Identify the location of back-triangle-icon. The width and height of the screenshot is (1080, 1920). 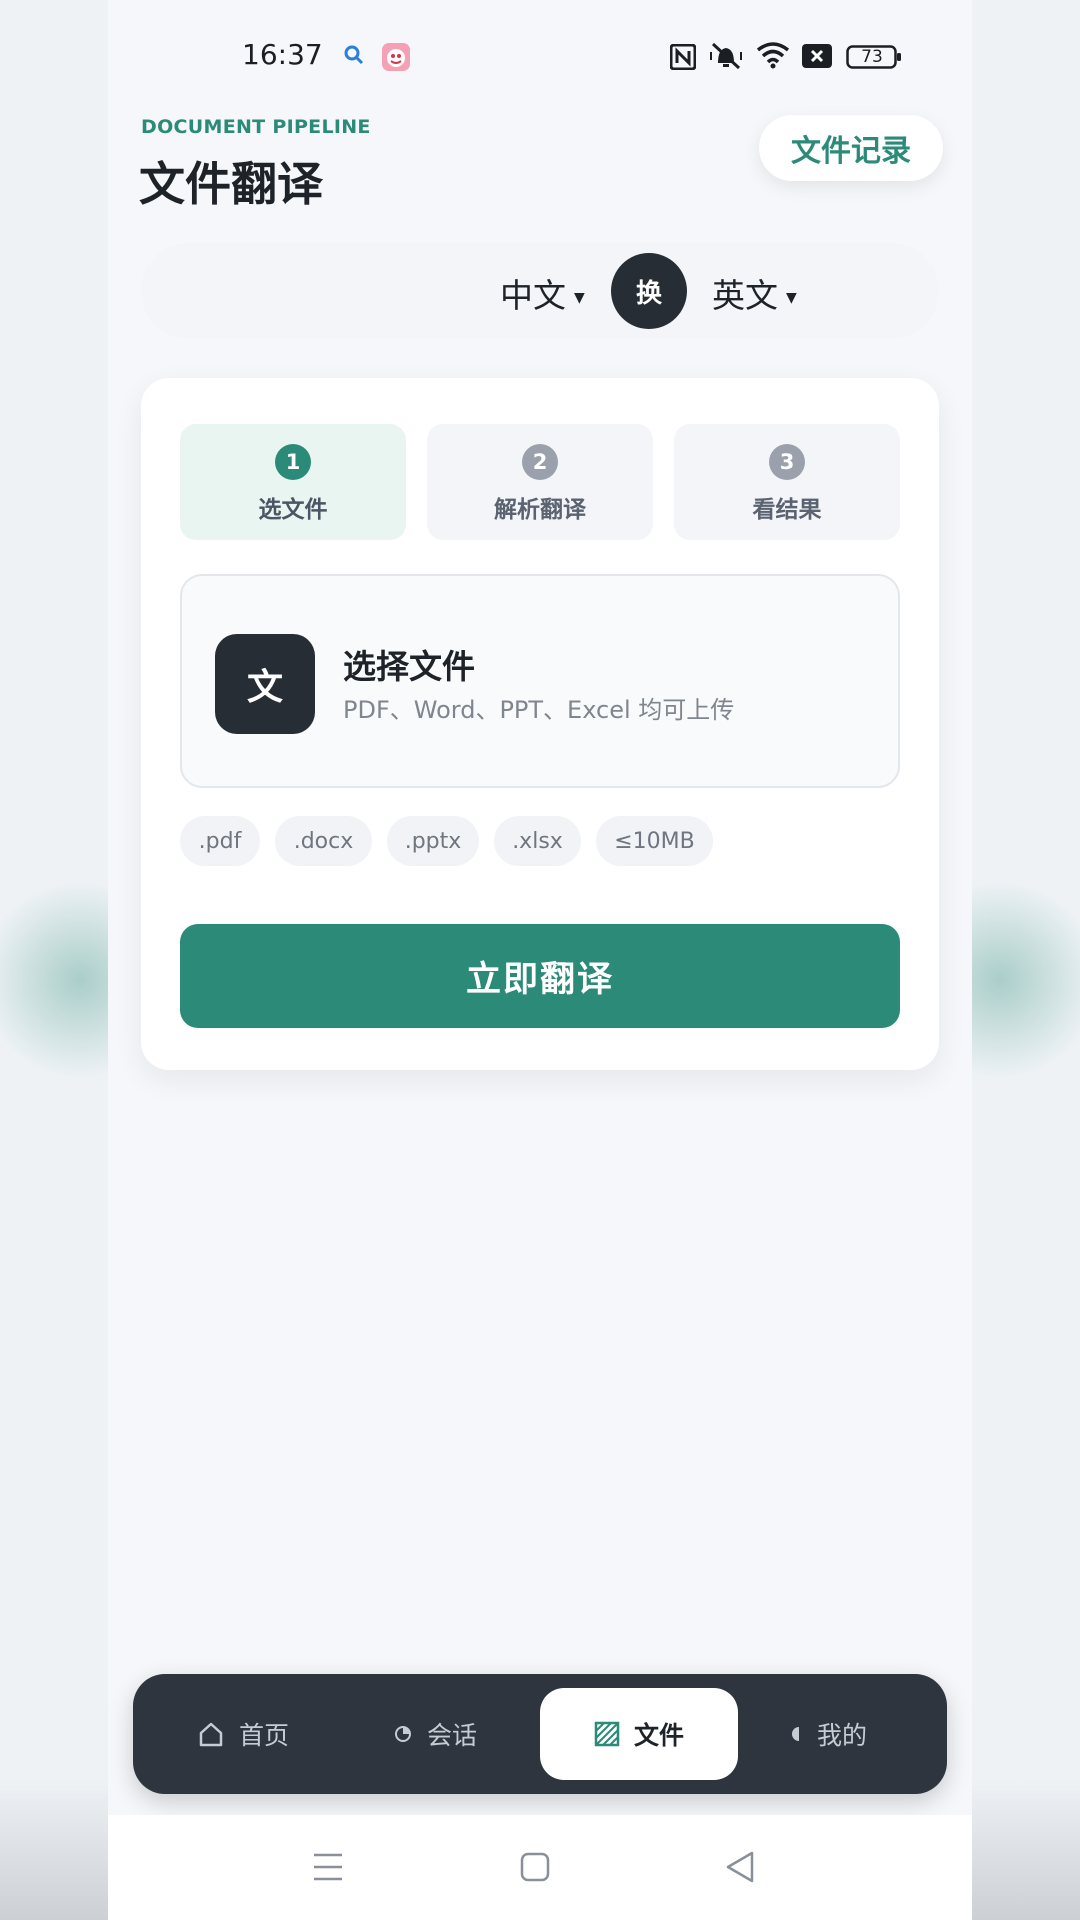
(740, 1869).